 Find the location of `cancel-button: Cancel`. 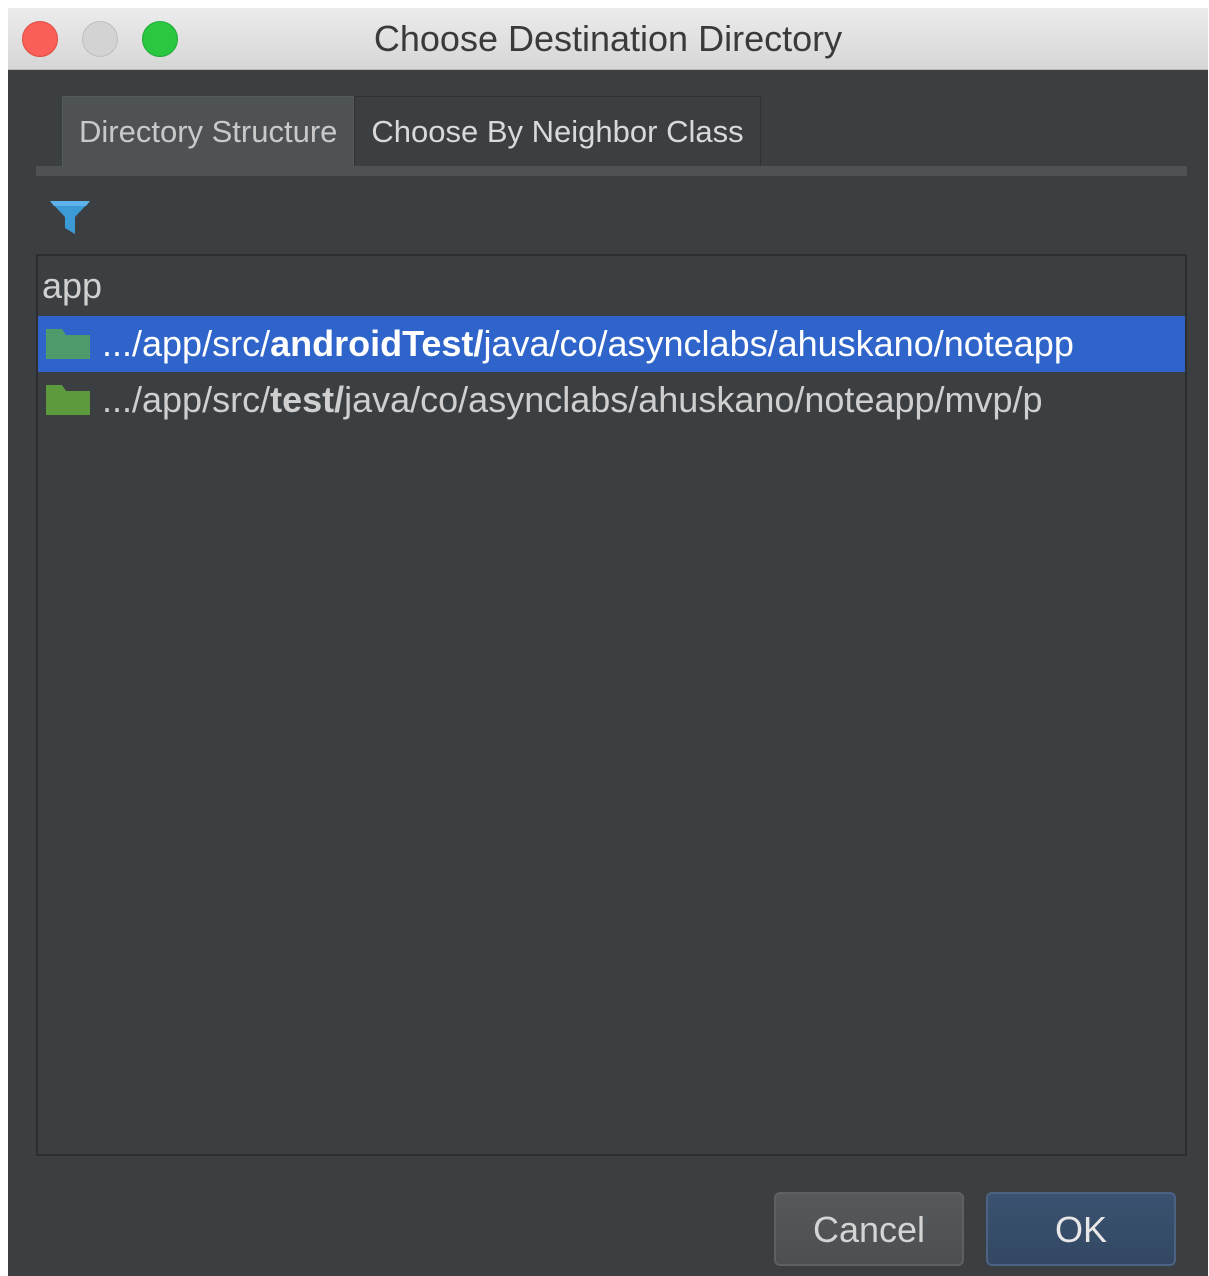

cancel-button: Cancel is located at coordinates (869, 1229).